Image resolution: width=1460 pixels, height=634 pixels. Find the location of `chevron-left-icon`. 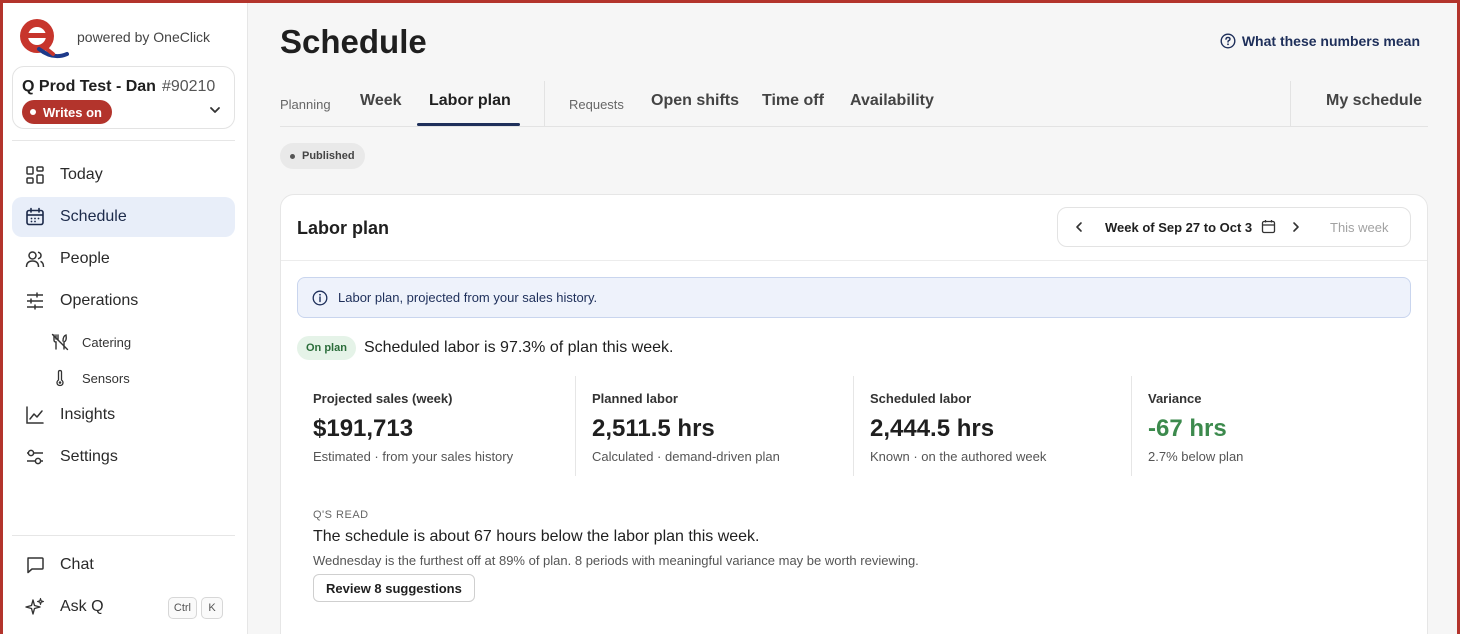

chevron-left-icon is located at coordinates (1079, 227).